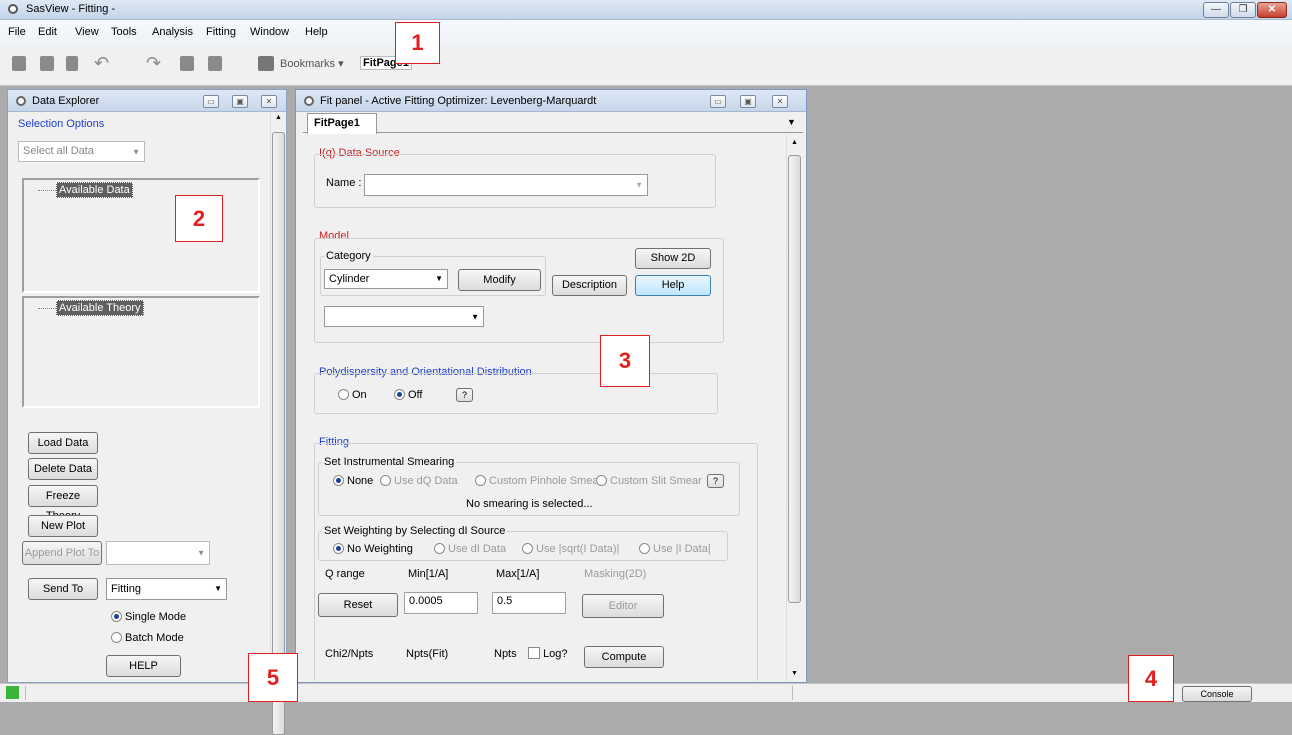  Describe the element at coordinates (343, 394) in the screenshot. I see `radio-unselected` at that location.